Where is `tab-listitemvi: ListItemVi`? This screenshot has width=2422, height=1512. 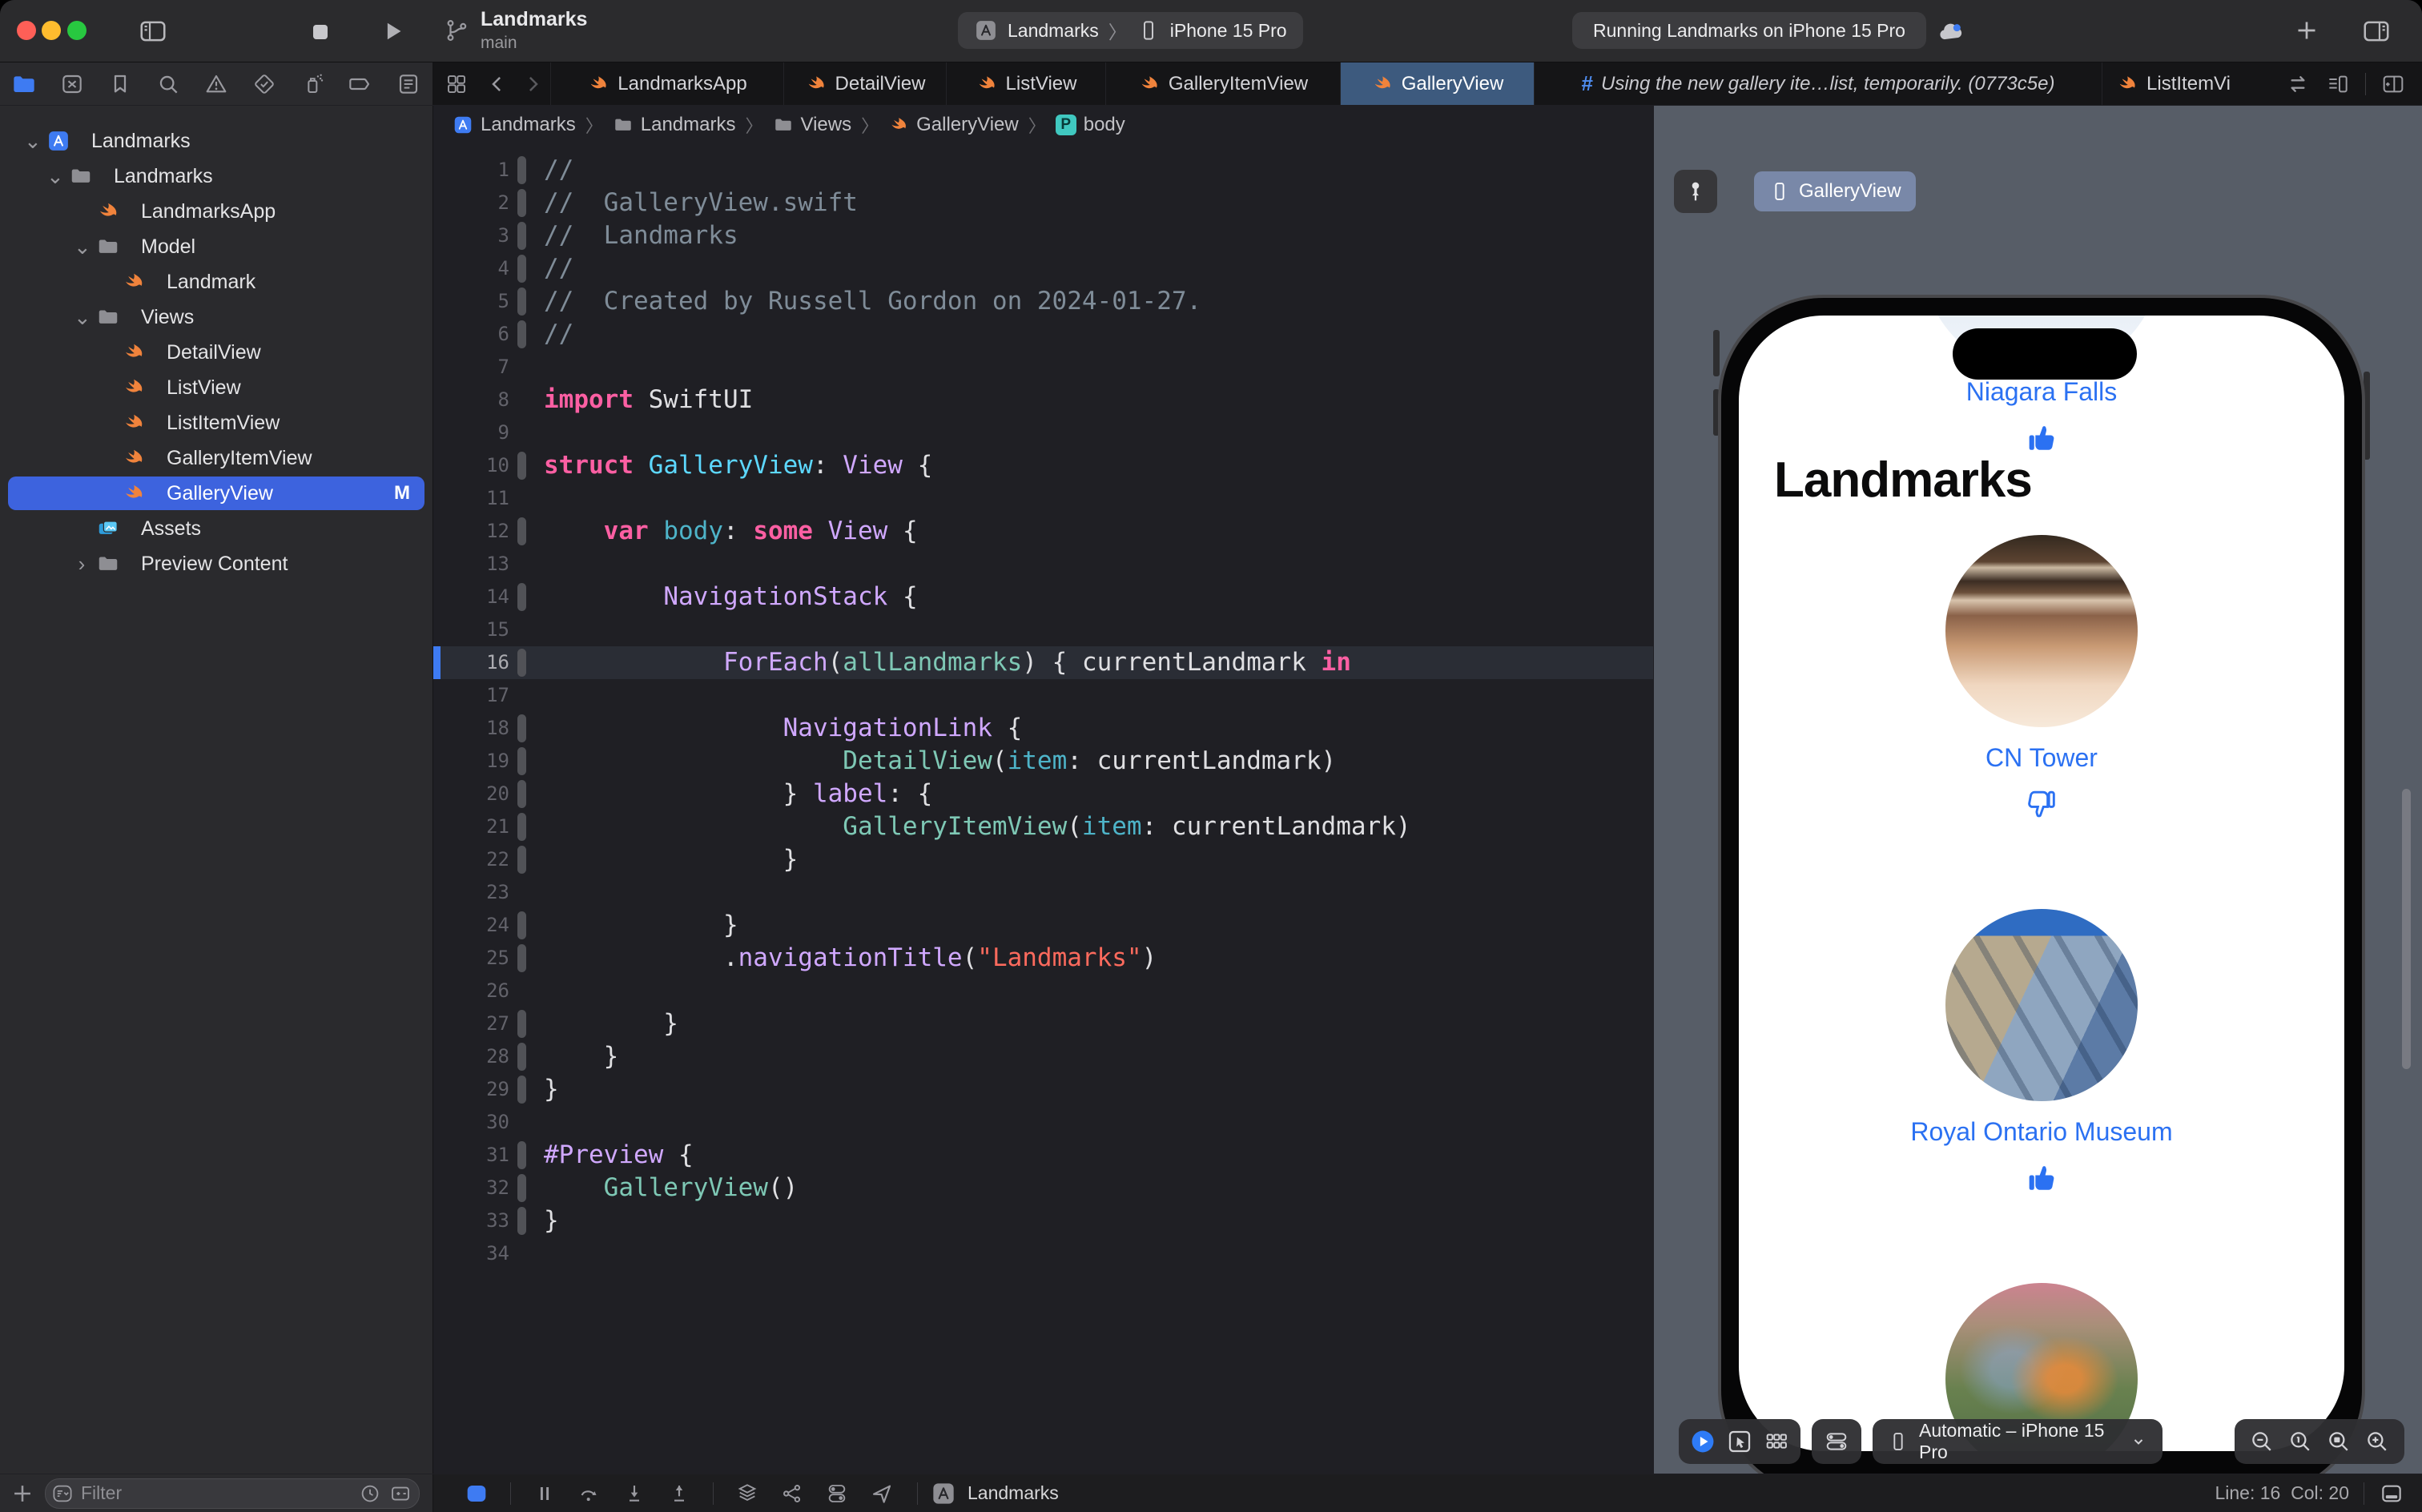
tab-listitemvi: ListItemVi is located at coordinates (2173, 83).